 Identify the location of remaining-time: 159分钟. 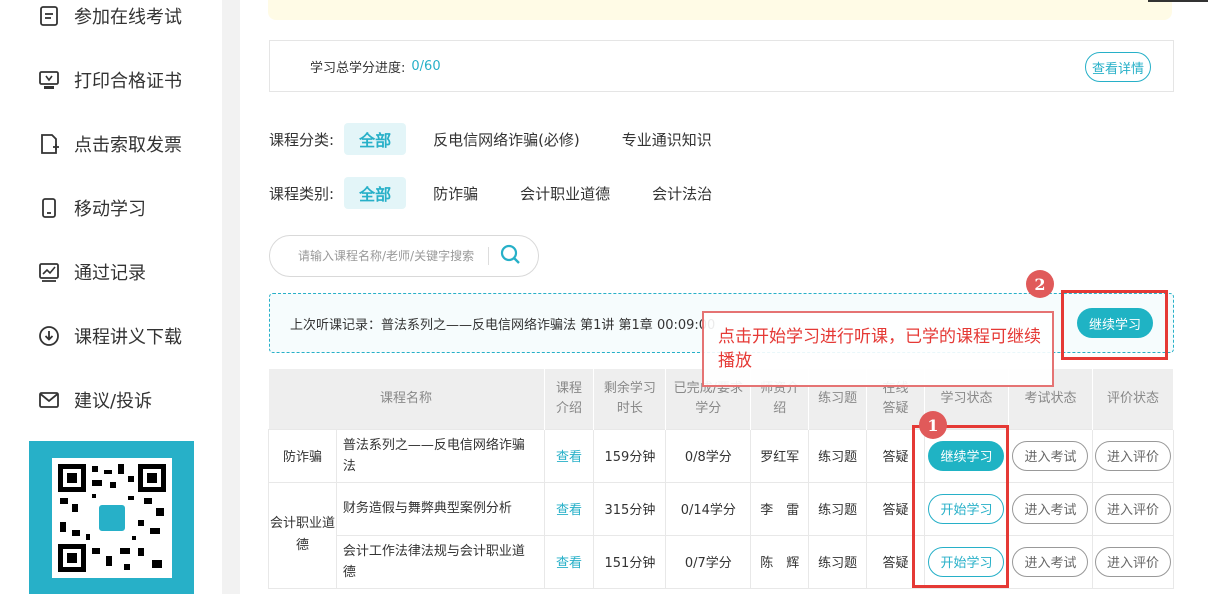
(630, 455).